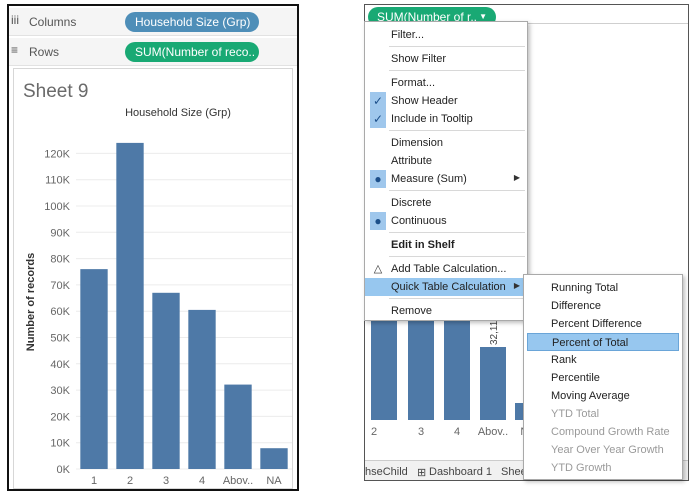  Describe the element at coordinates (606, 25) in the screenshot. I see `shelf-divider` at that location.